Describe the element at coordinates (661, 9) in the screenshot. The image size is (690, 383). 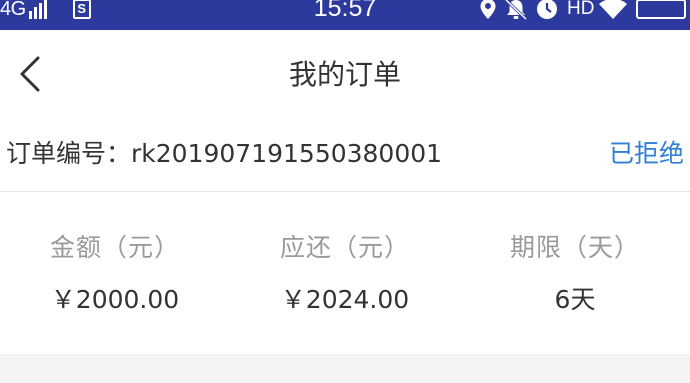
I see `battery-icon` at that location.